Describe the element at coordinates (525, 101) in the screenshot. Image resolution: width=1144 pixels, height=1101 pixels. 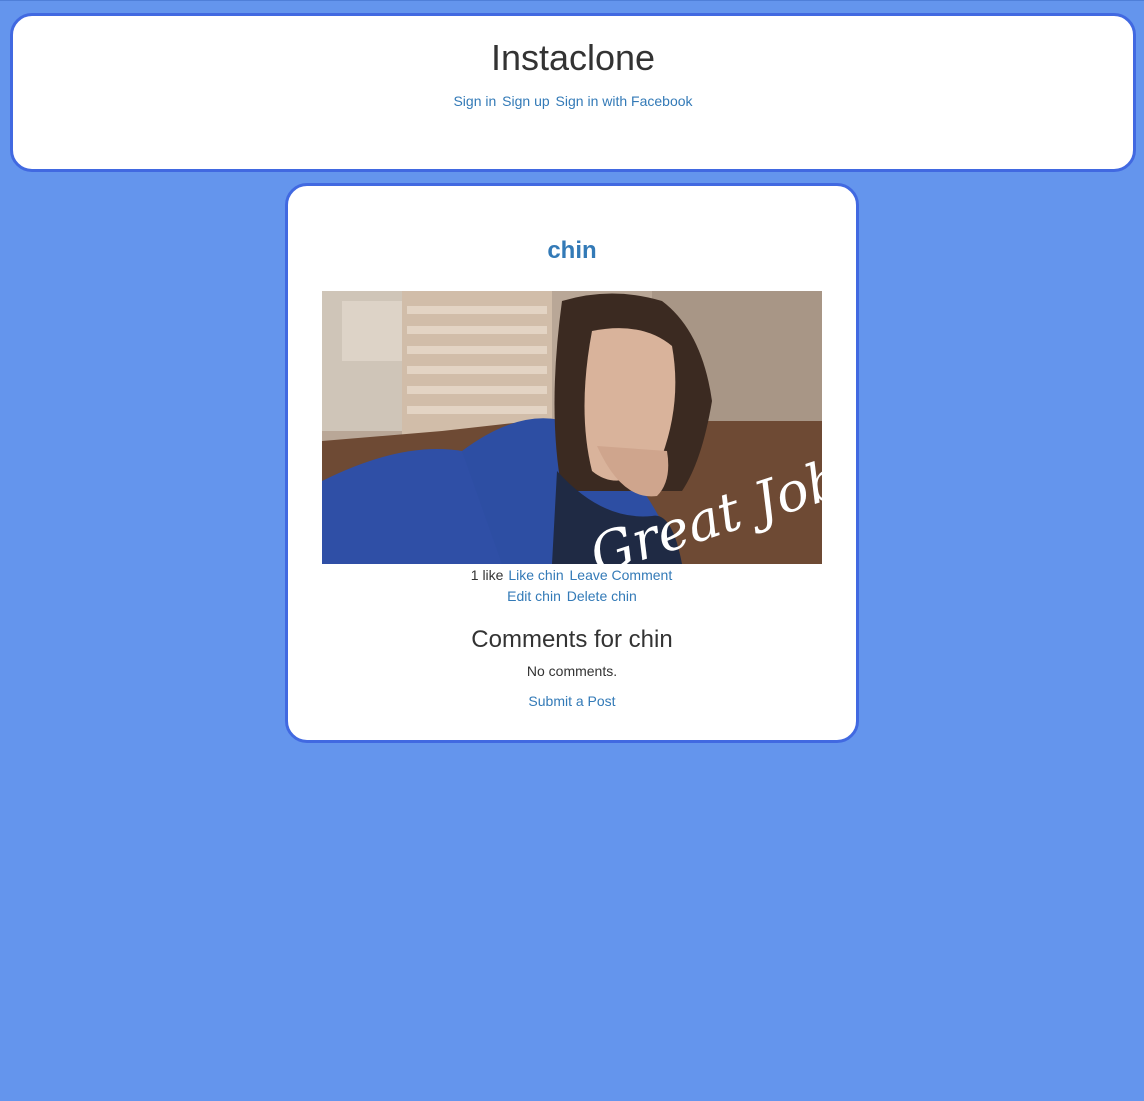
I see `sign-up-link: Sign up` at that location.